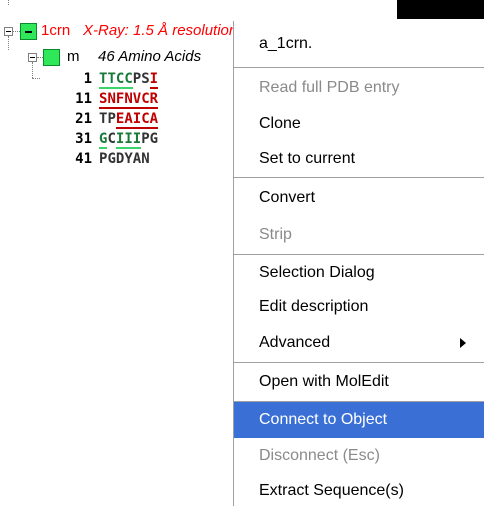  I want to click on menu-item-open-with-moledit: Open with MolEdit, so click(359, 382).